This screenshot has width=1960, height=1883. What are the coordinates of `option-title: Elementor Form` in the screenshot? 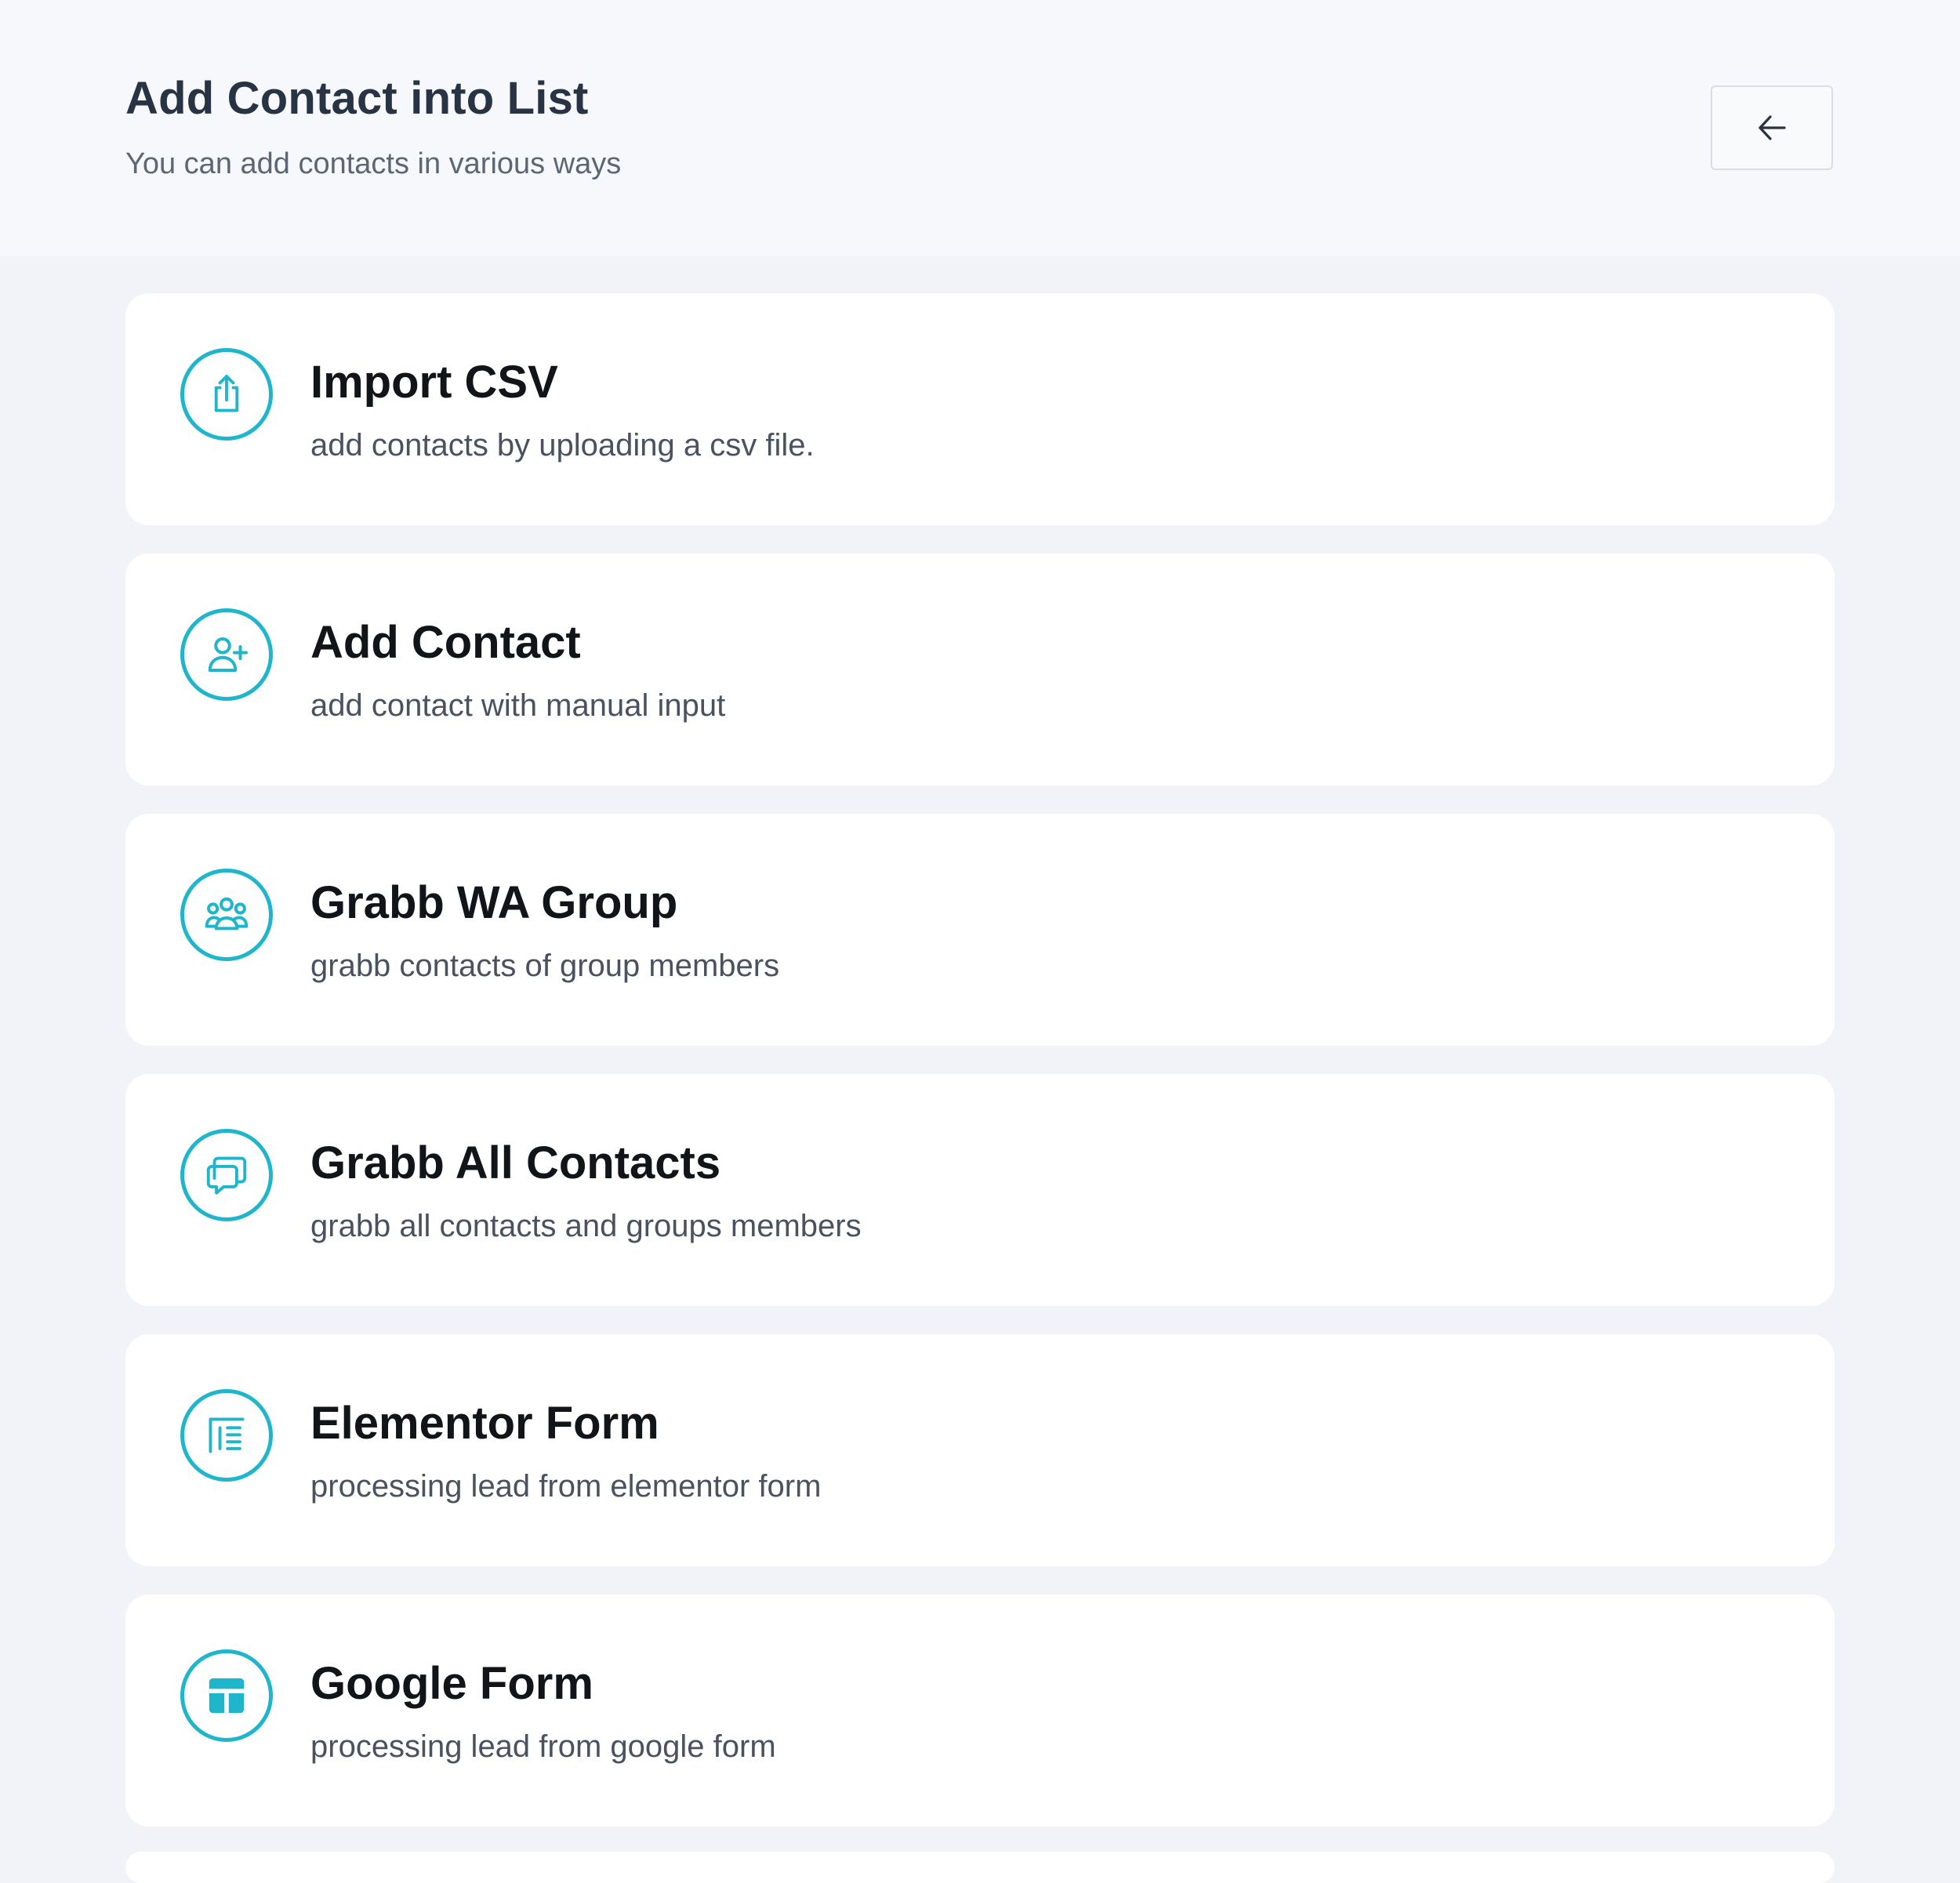 It's located at (484, 1424).